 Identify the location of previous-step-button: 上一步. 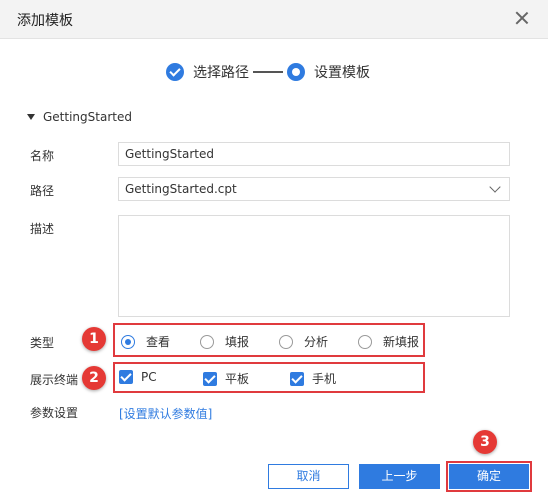
(399, 476).